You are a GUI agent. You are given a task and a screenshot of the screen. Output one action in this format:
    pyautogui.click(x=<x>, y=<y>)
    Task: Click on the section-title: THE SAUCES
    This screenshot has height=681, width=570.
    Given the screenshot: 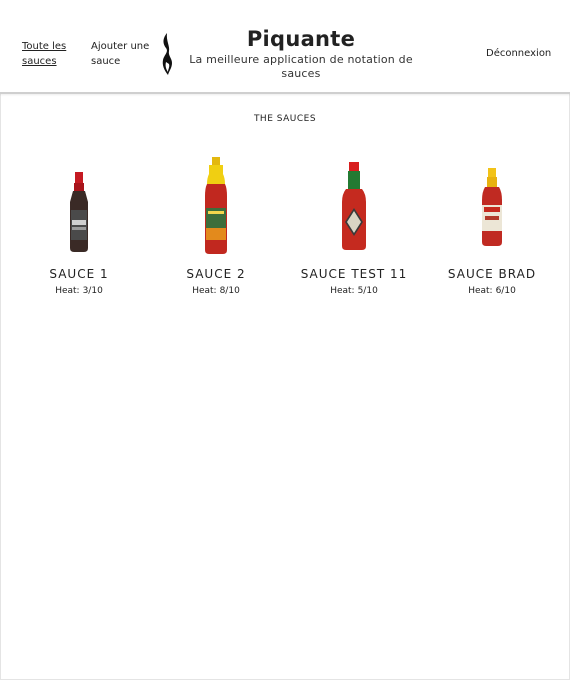 What is the action you would take?
    pyautogui.click(x=285, y=119)
    